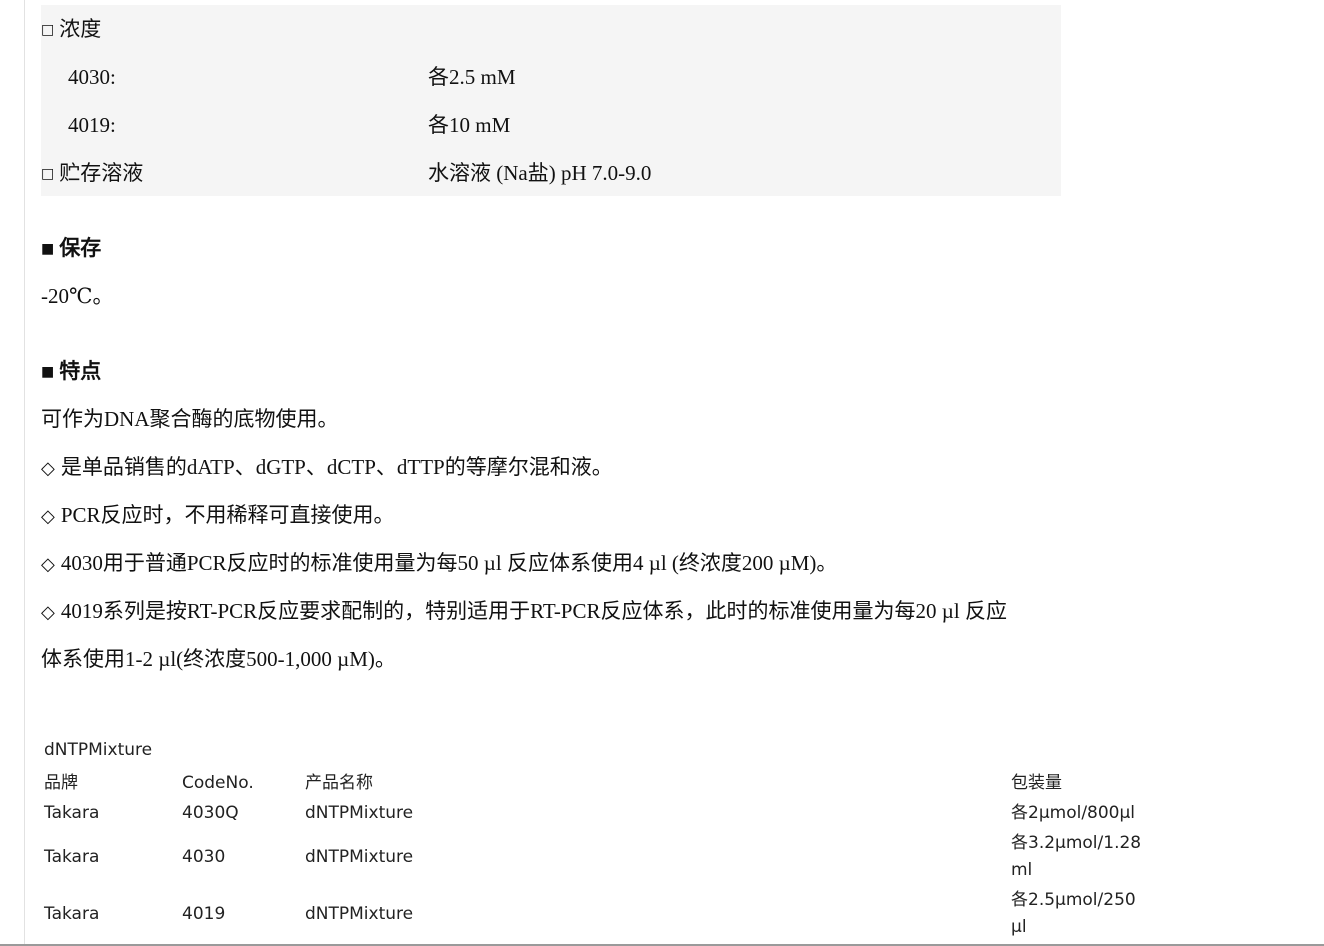 This screenshot has height=946, width=1324. What do you see at coordinates (469, 125) in the screenshot?
I see `spec-value: 各10 mM` at bounding box center [469, 125].